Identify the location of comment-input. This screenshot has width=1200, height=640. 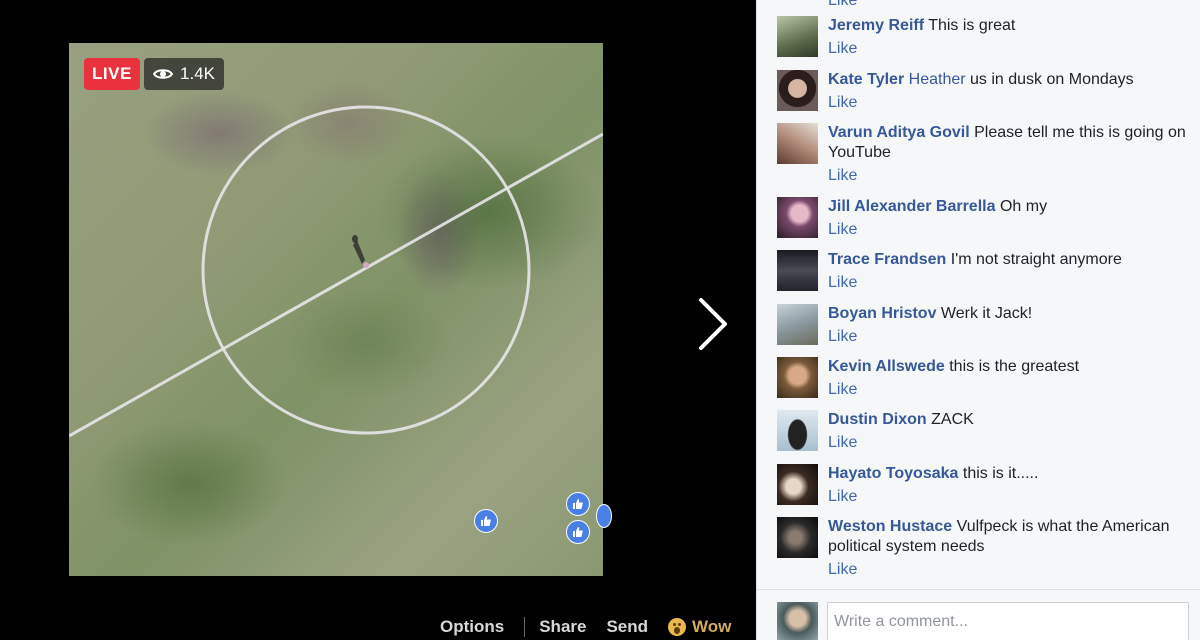
(1014, 621).